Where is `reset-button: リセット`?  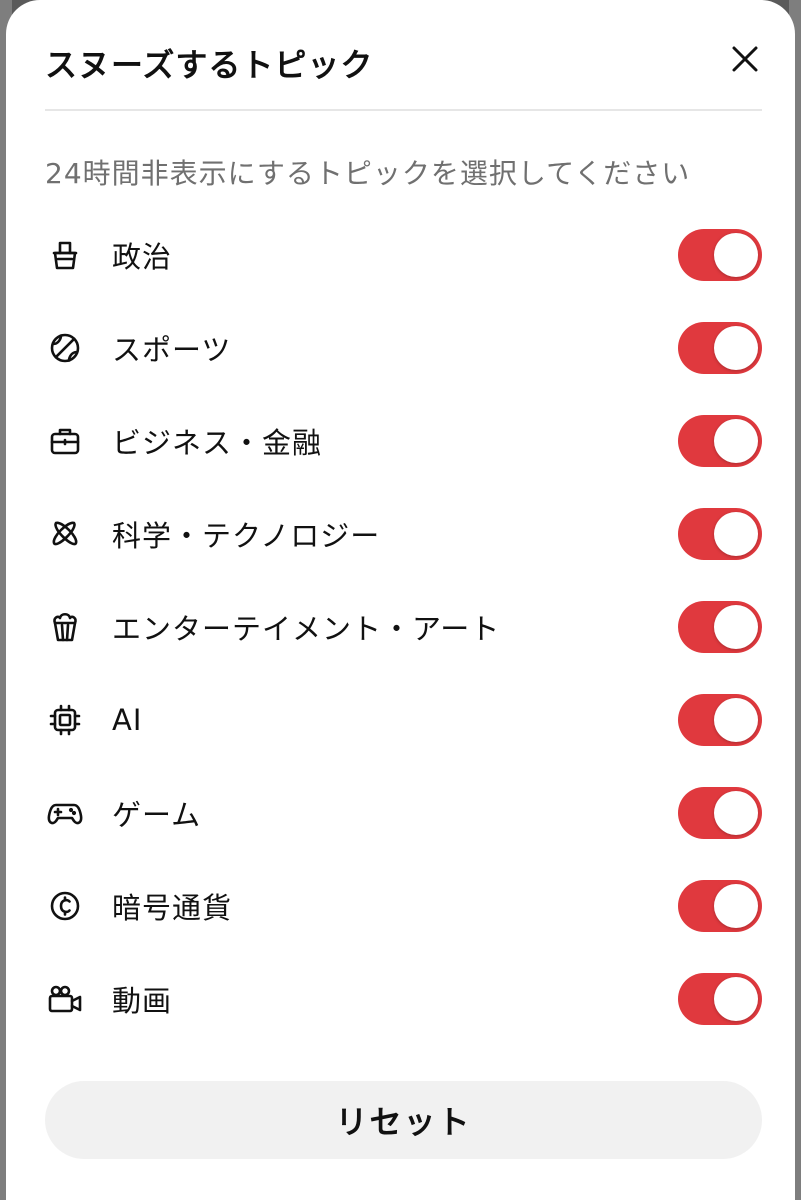
reset-button: リセット is located at coordinates (403, 1120).